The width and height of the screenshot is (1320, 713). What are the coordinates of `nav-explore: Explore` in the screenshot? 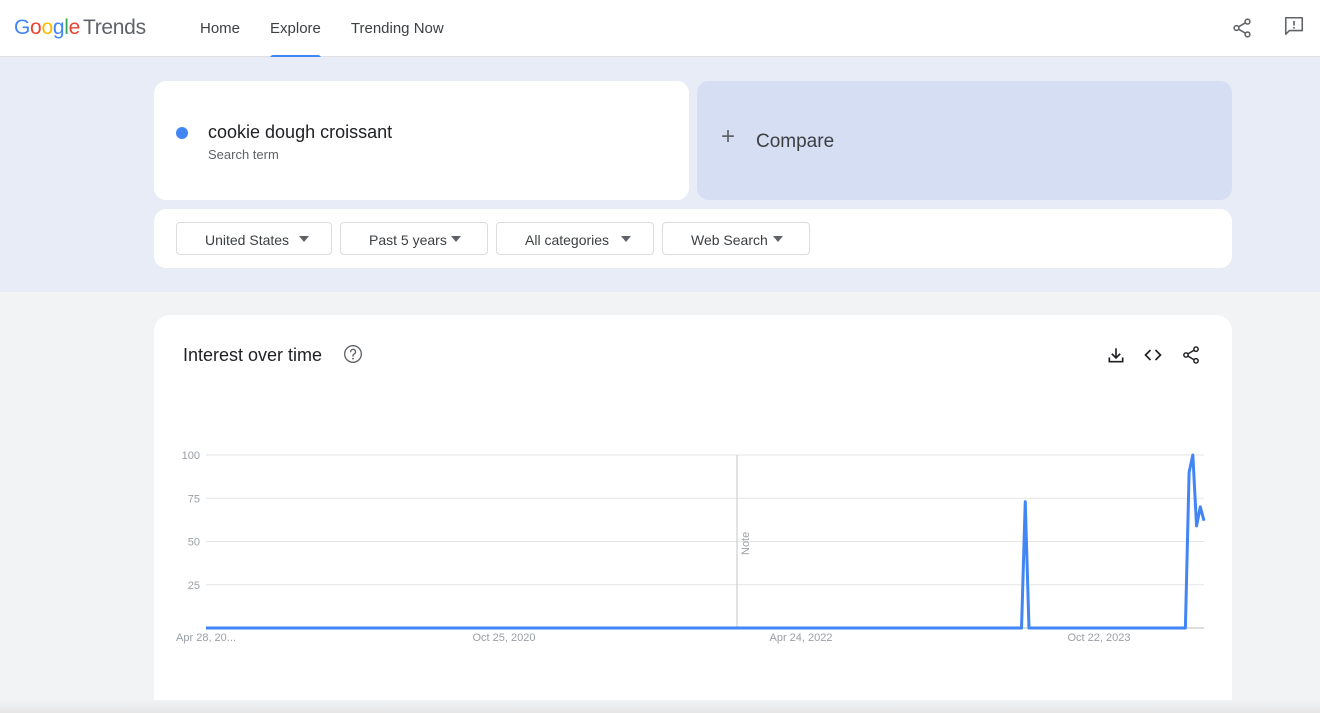 It's located at (295, 29).